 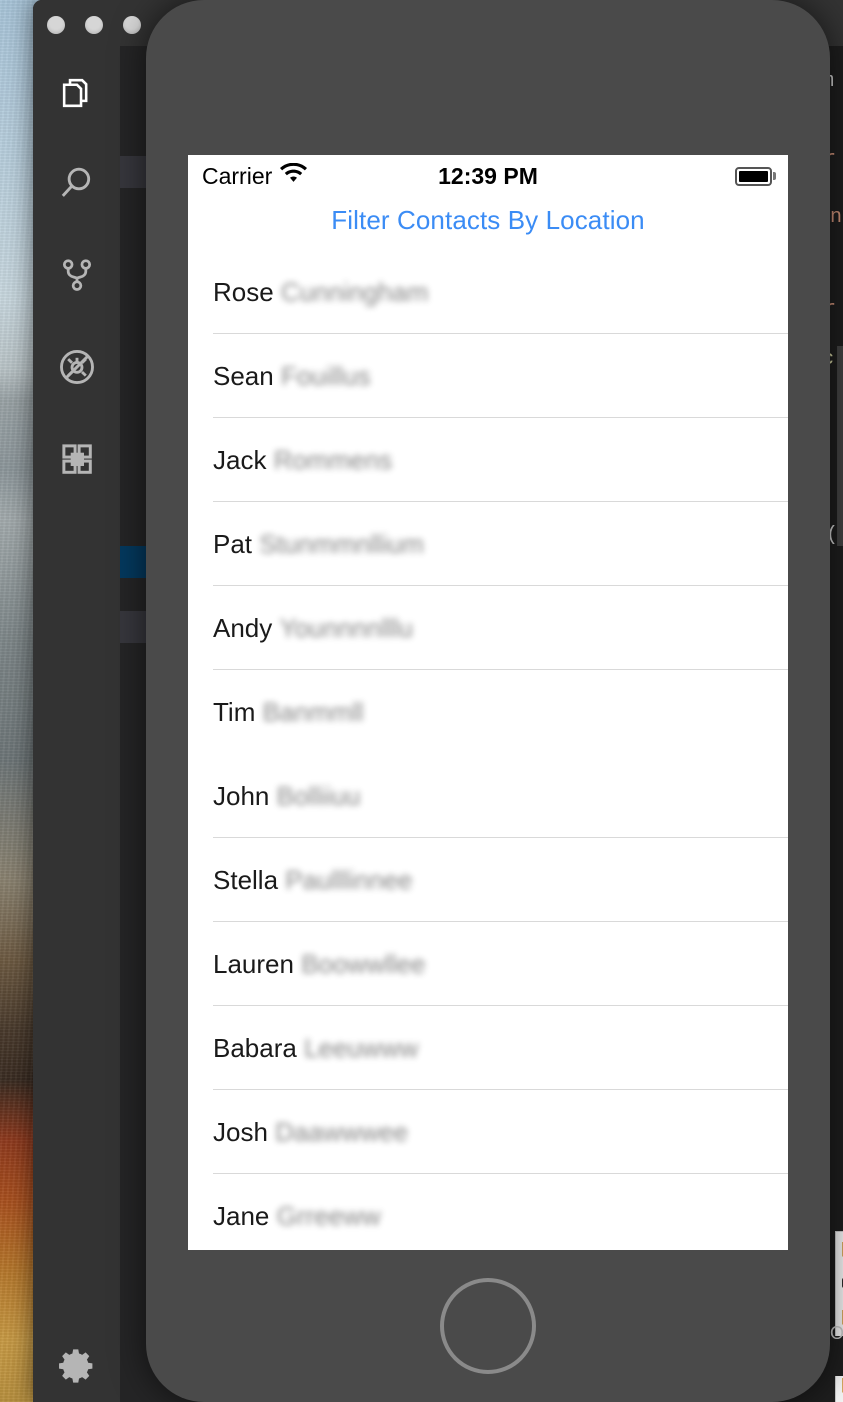 I want to click on contact-first-name: Pat, so click(x=236, y=543).